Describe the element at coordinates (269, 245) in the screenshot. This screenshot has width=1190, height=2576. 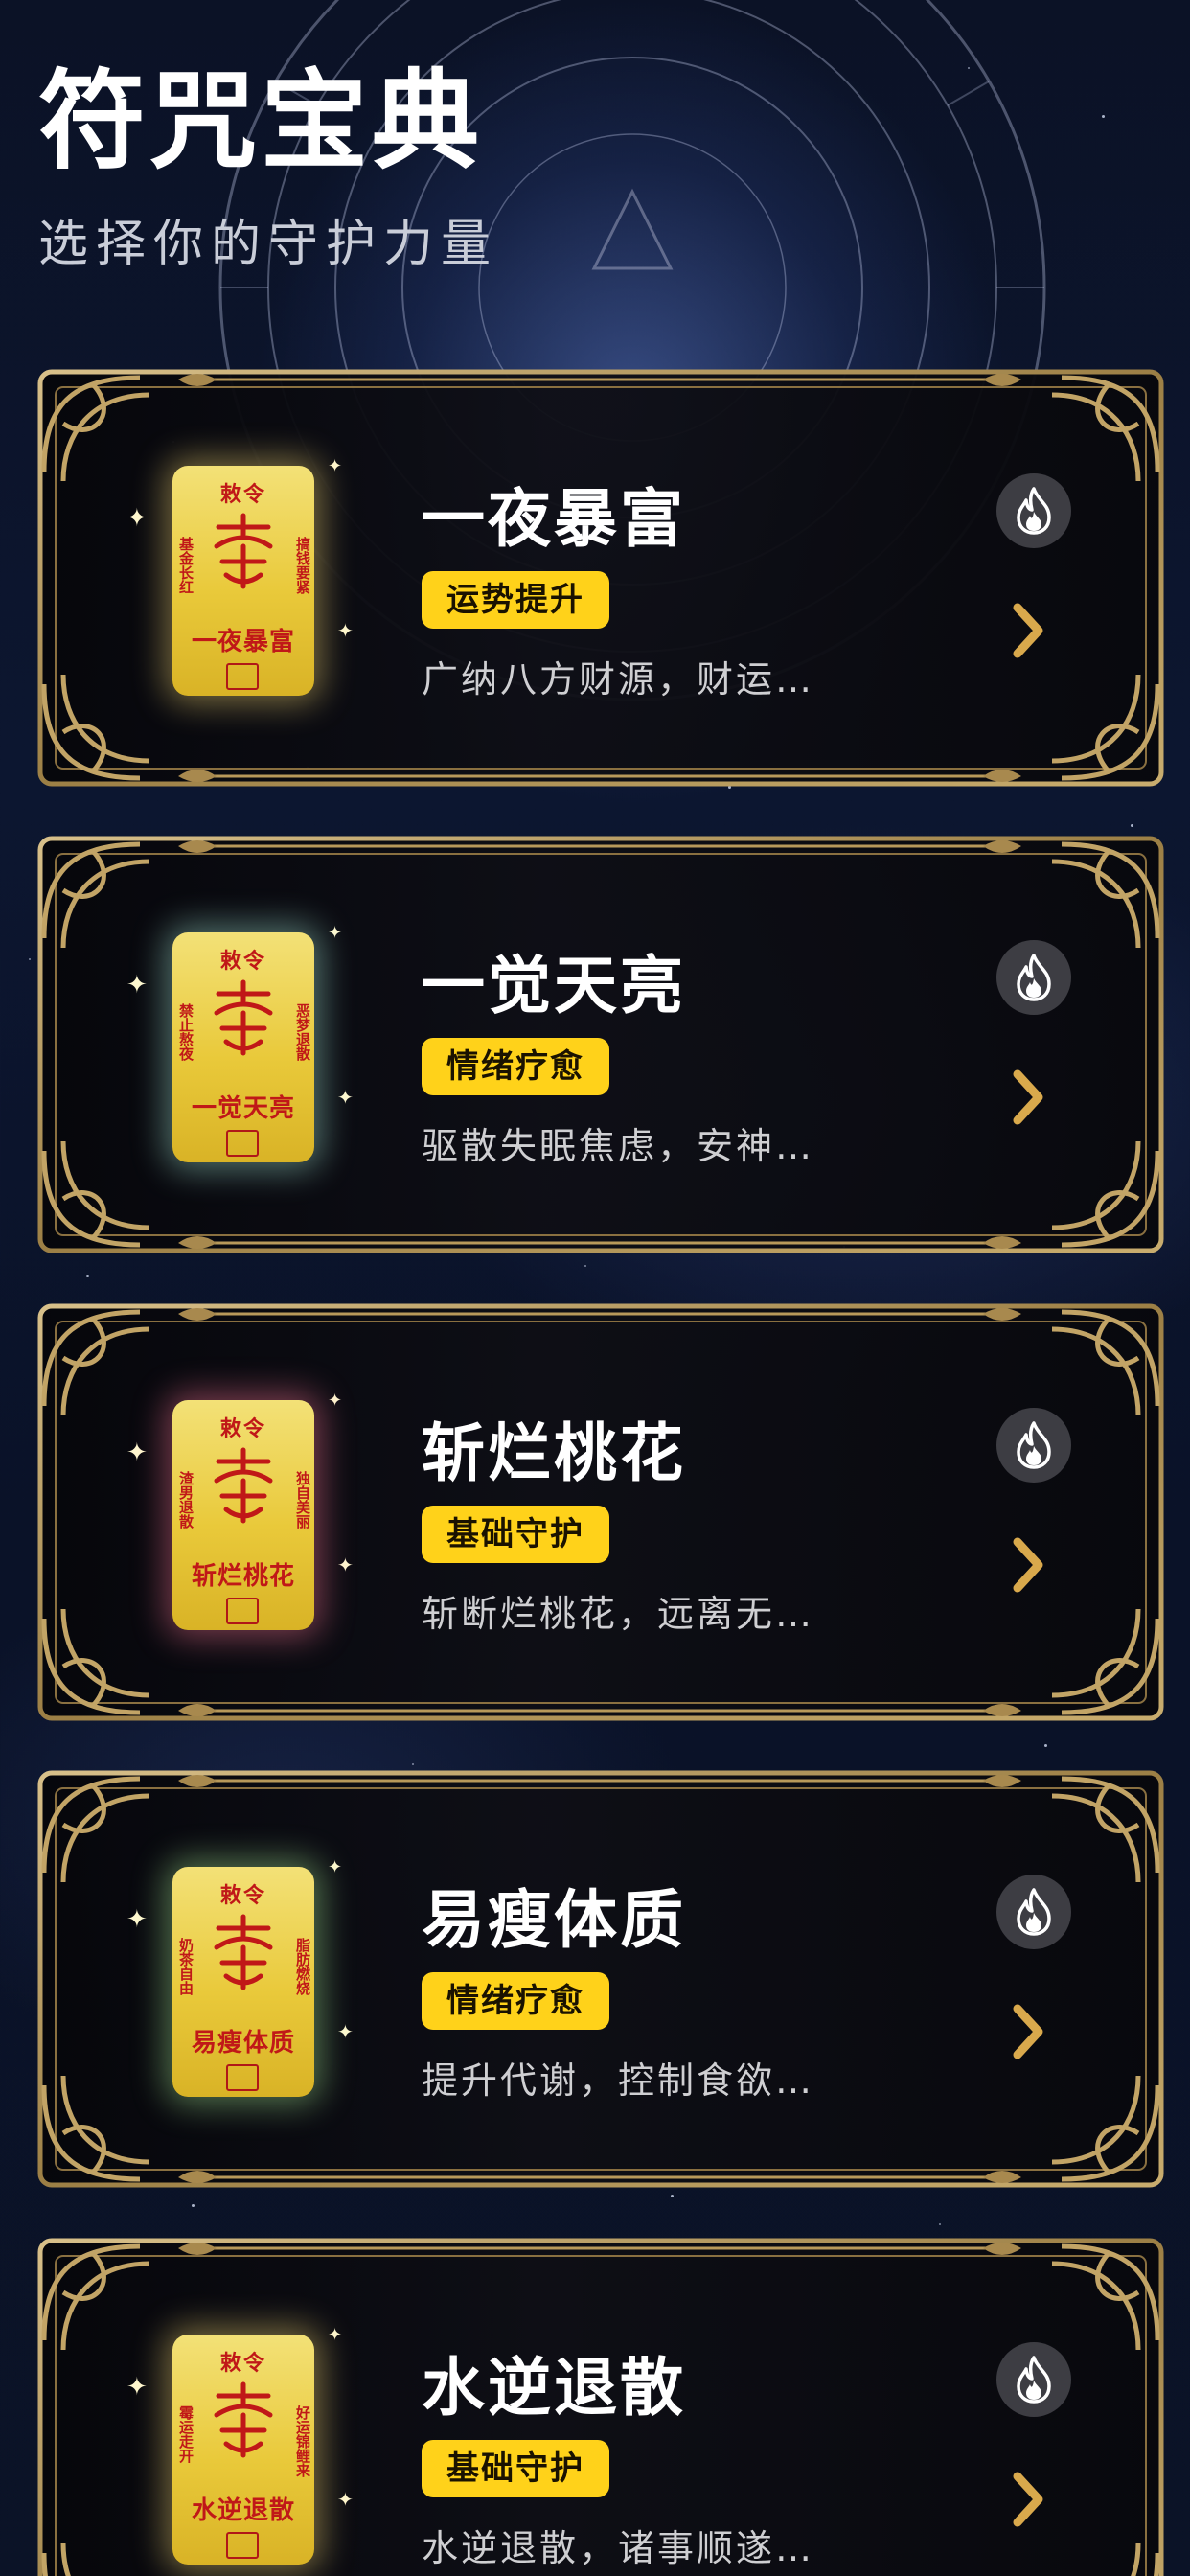
I see `page-subtitle: 选择你的守护力量` at that location.